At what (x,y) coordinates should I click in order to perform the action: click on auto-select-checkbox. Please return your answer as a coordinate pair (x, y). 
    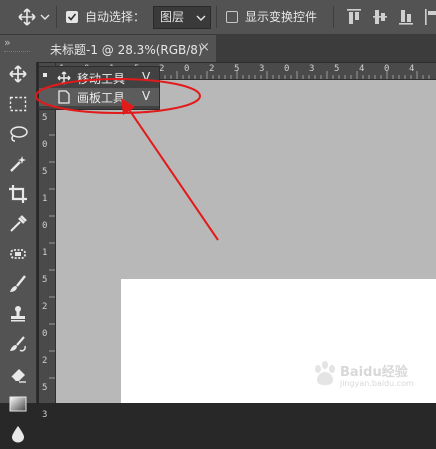
    Looking at the image, I should click on (72, 17).